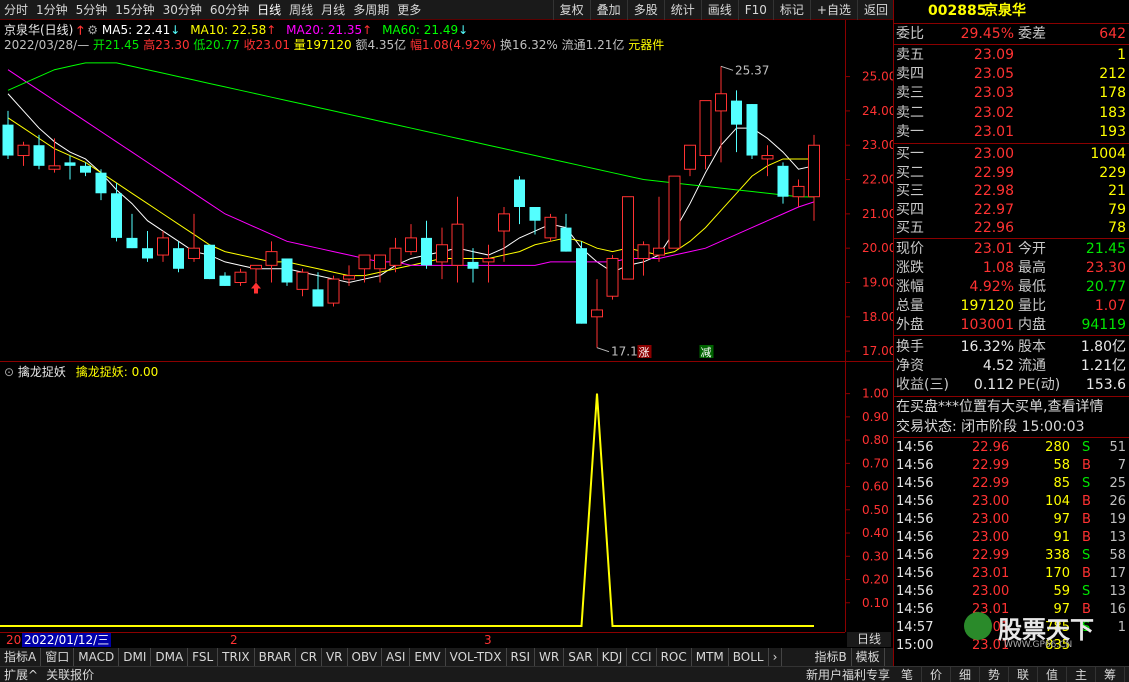 The height and width of the screenshot is (682, 1129). I want to click on period-button: 日线, so click(869, 639).